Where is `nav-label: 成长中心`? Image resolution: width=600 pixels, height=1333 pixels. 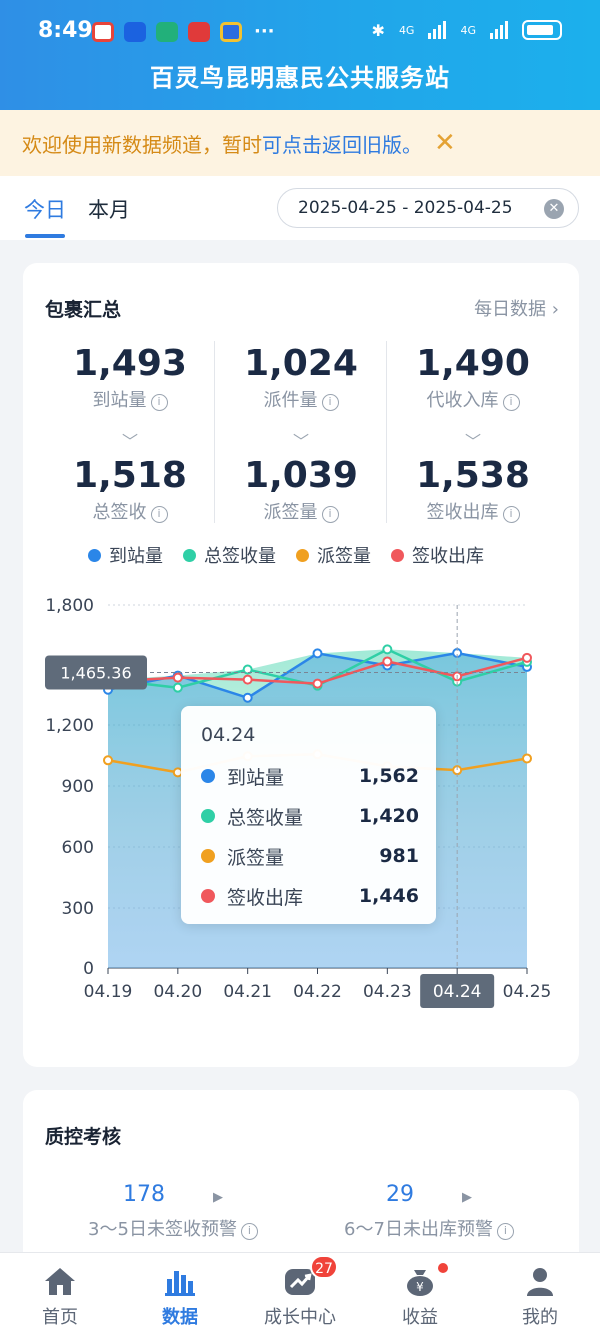
nav-label: 成长中心 is located at coordinates (300, 1317).